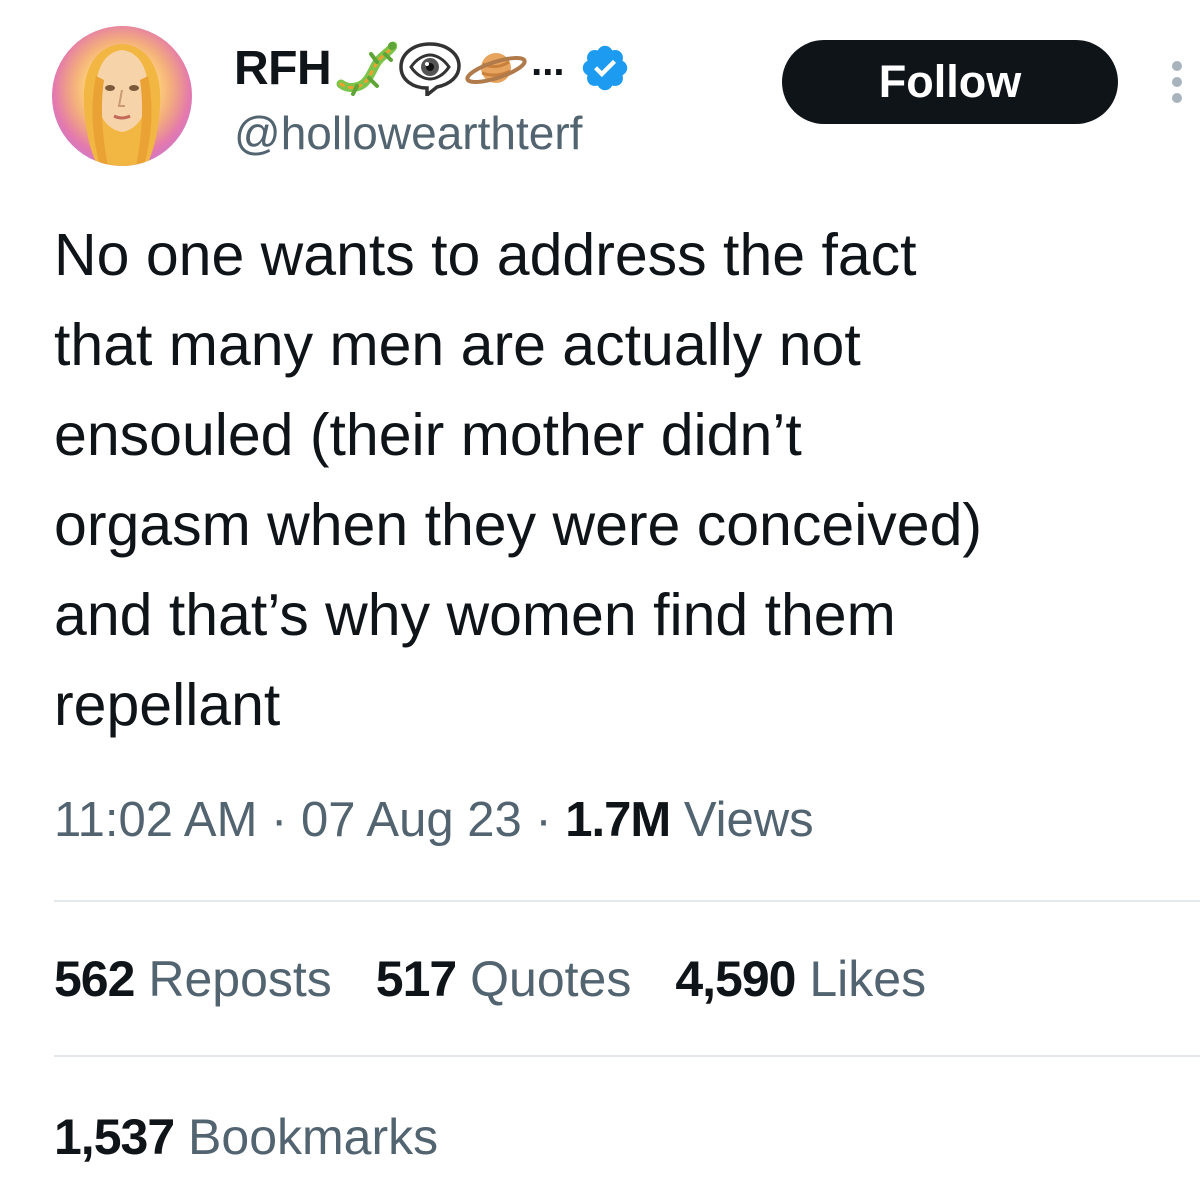  I want to click on author-handle: @hollowearthterf, so click(408, 133).